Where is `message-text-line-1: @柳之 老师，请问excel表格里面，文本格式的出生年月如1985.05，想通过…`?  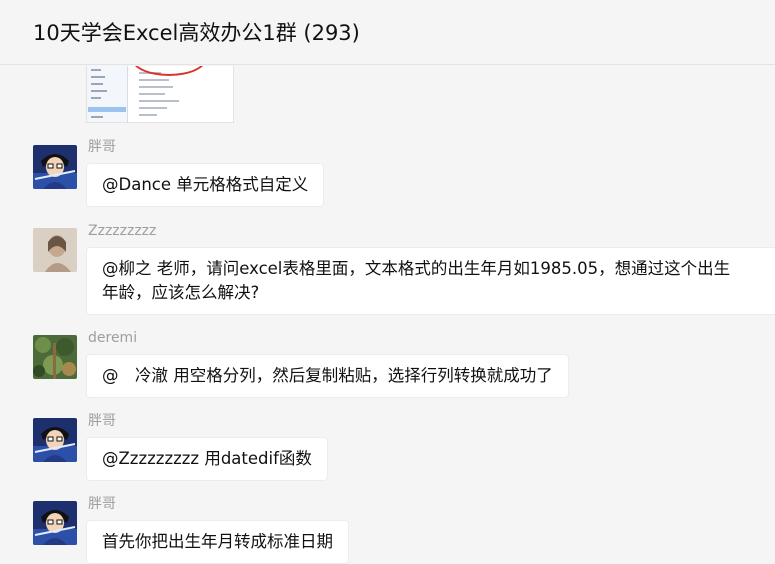 message-text-line-1: @柳之 老师，请问excel表格里面，文本格式的出生年月如1985.05，想通过… is located at coordinates (416, 268).